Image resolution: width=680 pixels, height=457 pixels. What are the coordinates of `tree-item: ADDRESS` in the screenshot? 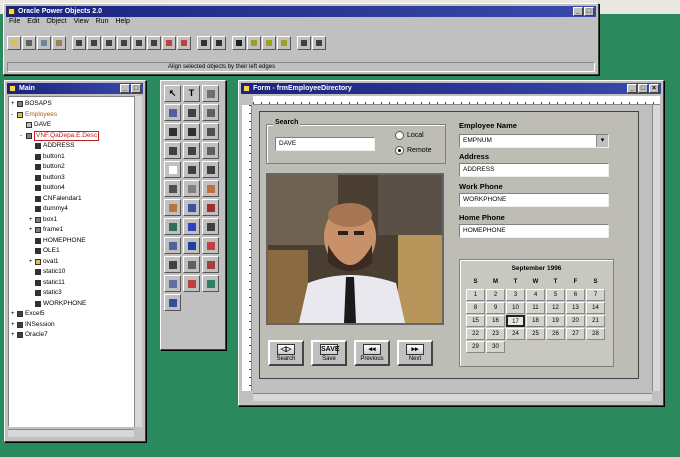 It's located at (51, 146).